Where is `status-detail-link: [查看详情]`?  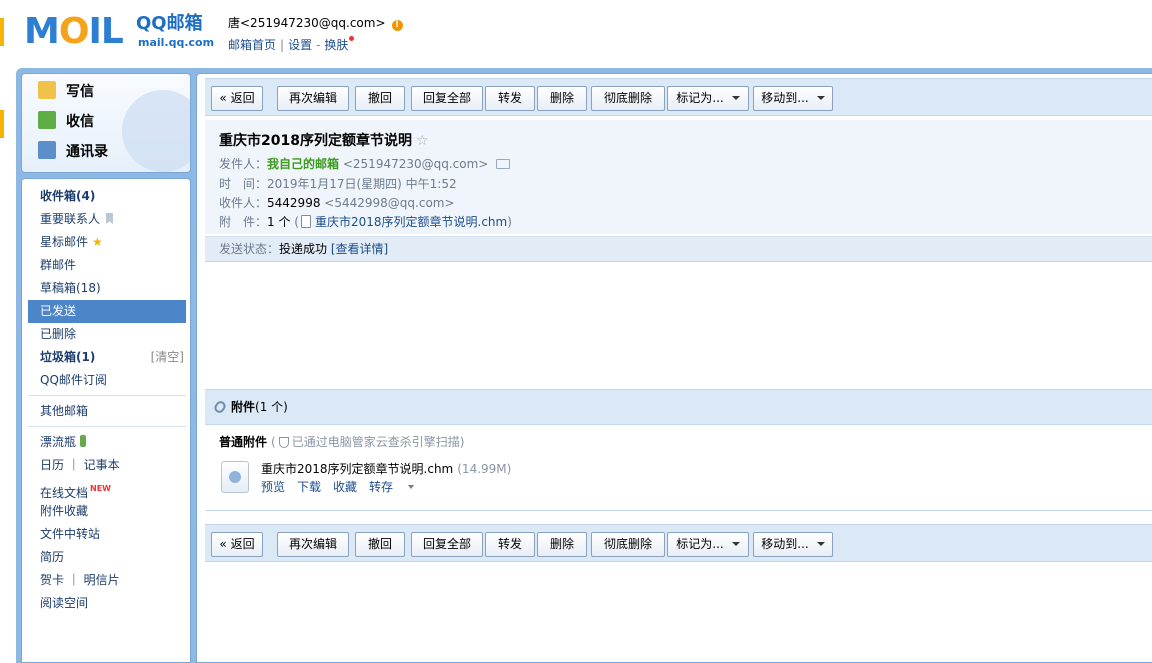 status-detail-link: [查看详情] is located at coordinates (359, 249).